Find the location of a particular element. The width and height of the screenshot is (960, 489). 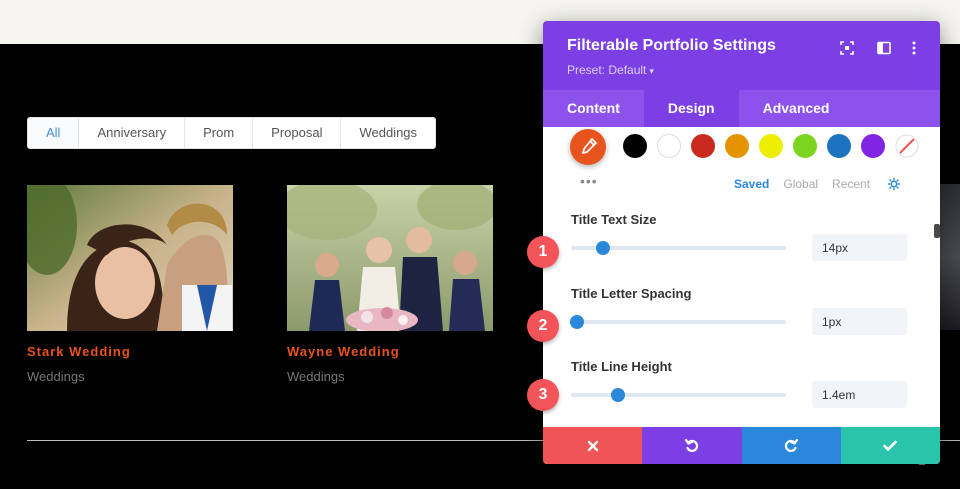

checkmark-icon is located at coordinates (890, 445).